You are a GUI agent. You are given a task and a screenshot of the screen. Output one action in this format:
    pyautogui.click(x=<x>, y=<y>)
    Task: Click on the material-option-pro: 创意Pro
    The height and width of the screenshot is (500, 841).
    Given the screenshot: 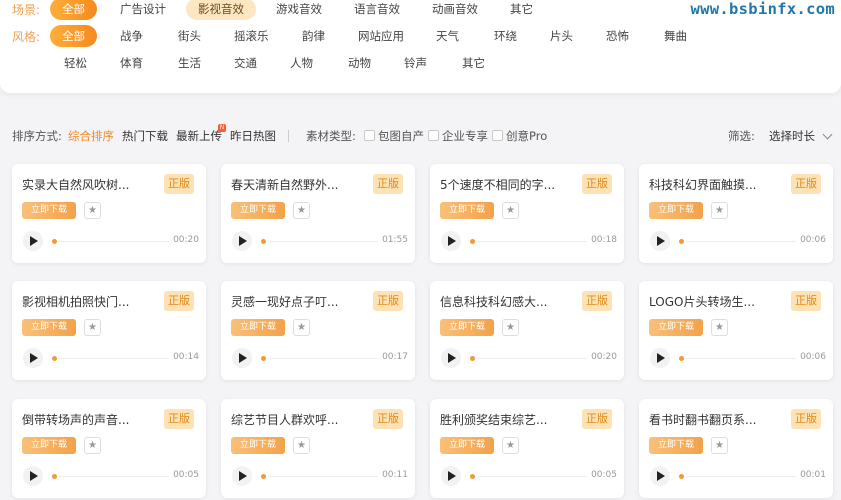 What is the action you would take?
    pyautogui.click(x=526, y=136)
    